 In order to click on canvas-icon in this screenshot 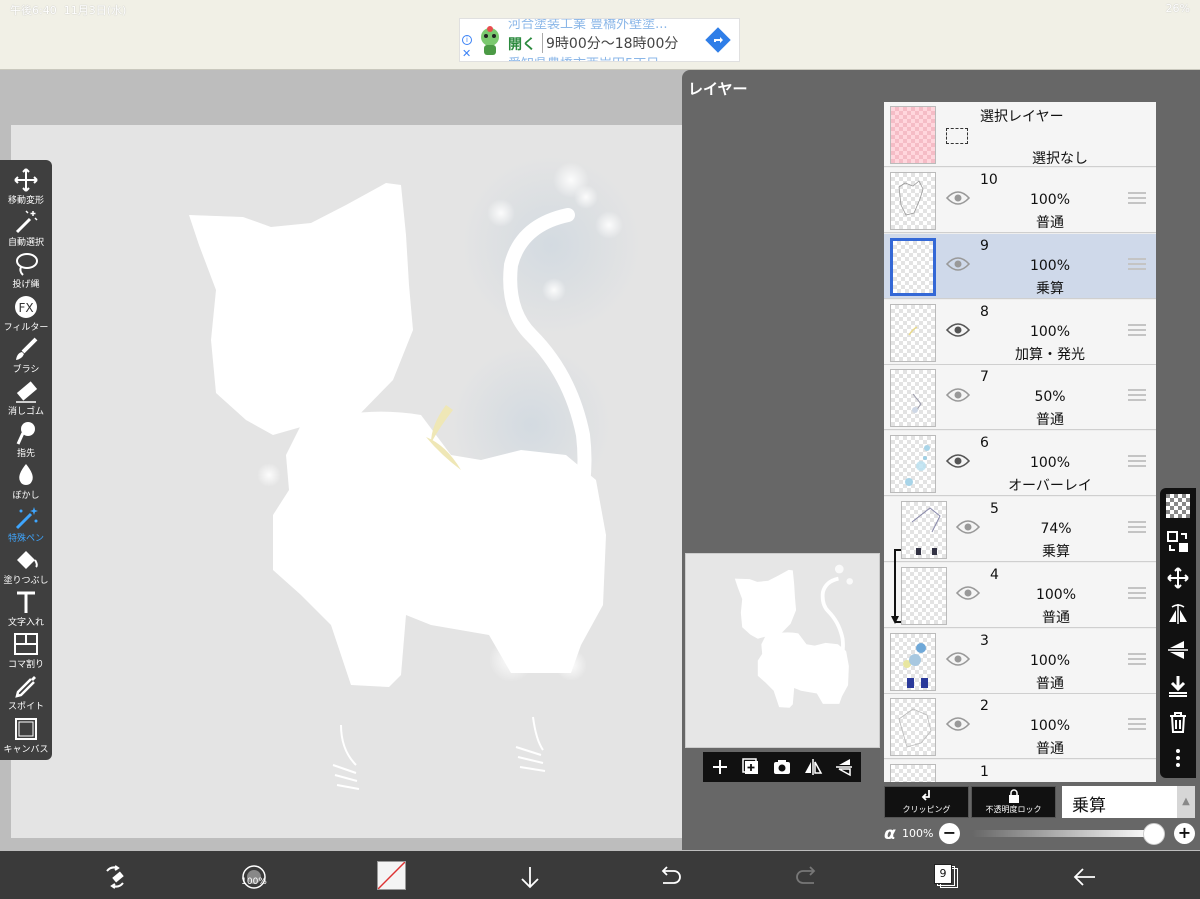, I will do `click(26, 728)`.